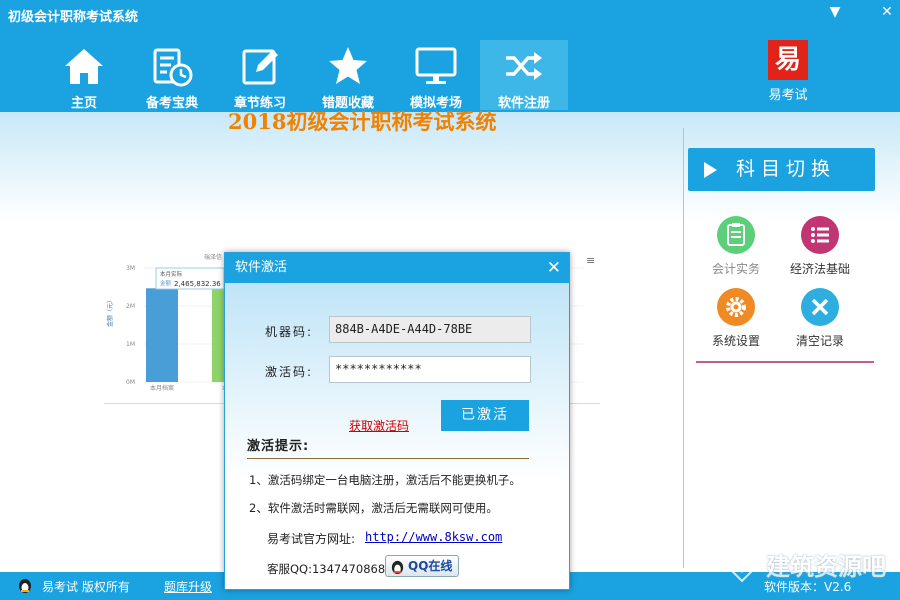  Describe the element at coordinates (785, 362) in the screenshot. I see `sidebar-divider` at that location.